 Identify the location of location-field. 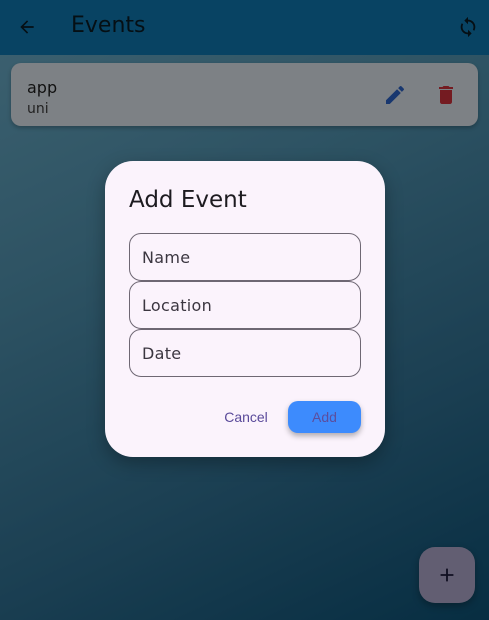
(245, 305).